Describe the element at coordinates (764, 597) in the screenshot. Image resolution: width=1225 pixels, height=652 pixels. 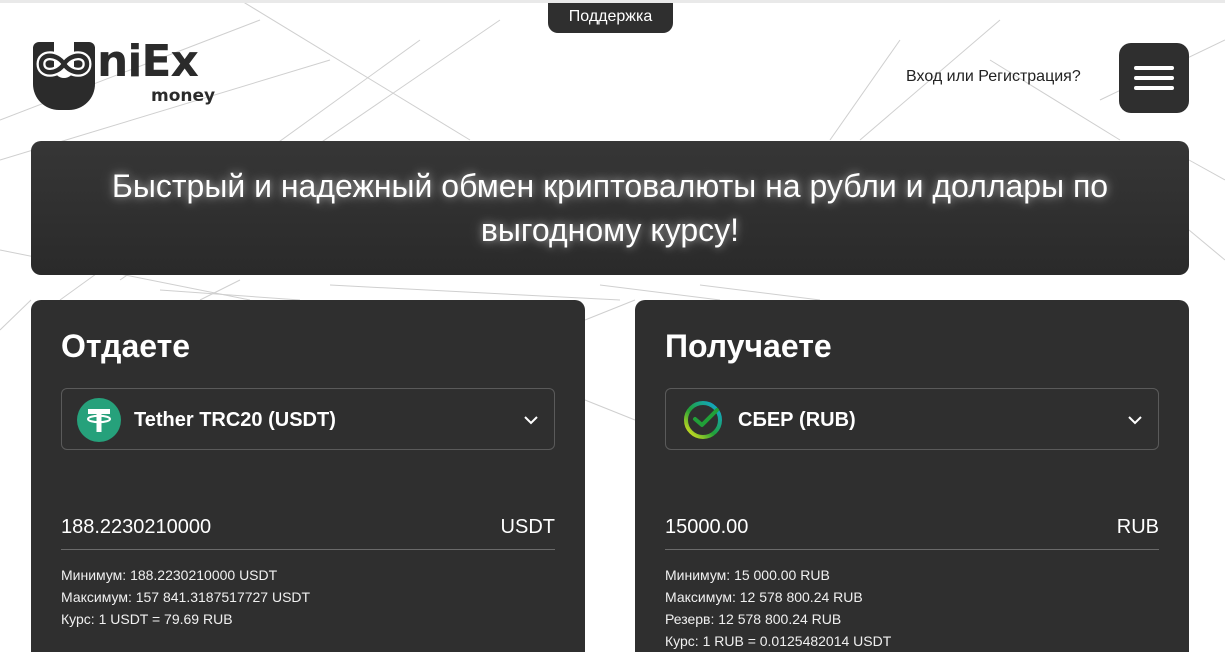
I see `get-max: Максимум: 12 578 800.24 RUB` at that location.